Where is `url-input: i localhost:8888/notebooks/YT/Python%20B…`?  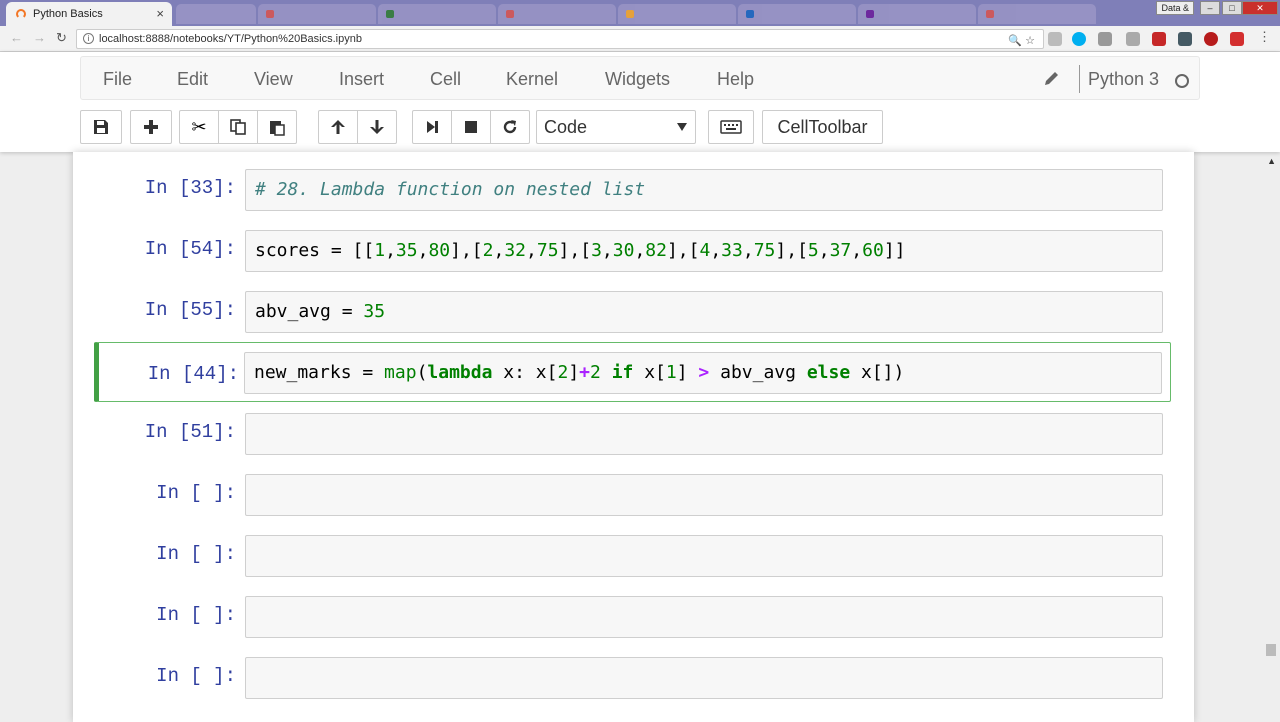
url-input: i localhost:8888/notebooks/YT/Python%20B… is located at coordinates (560, 39).